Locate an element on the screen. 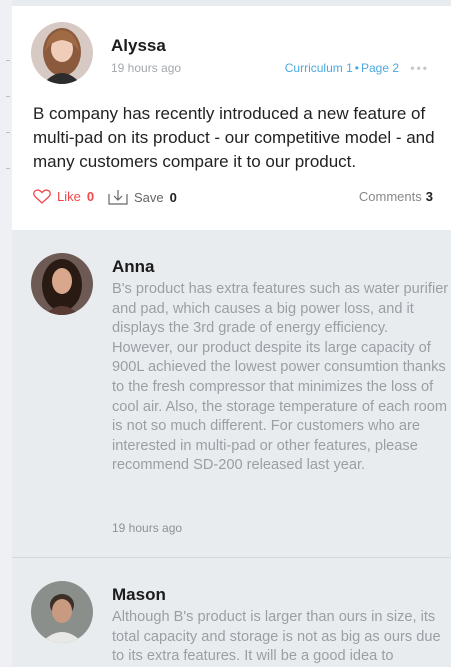 Image resolution: width=451 pixels, height=667 pixels. like-button: Like 0 is located at coordinates (63, 196).